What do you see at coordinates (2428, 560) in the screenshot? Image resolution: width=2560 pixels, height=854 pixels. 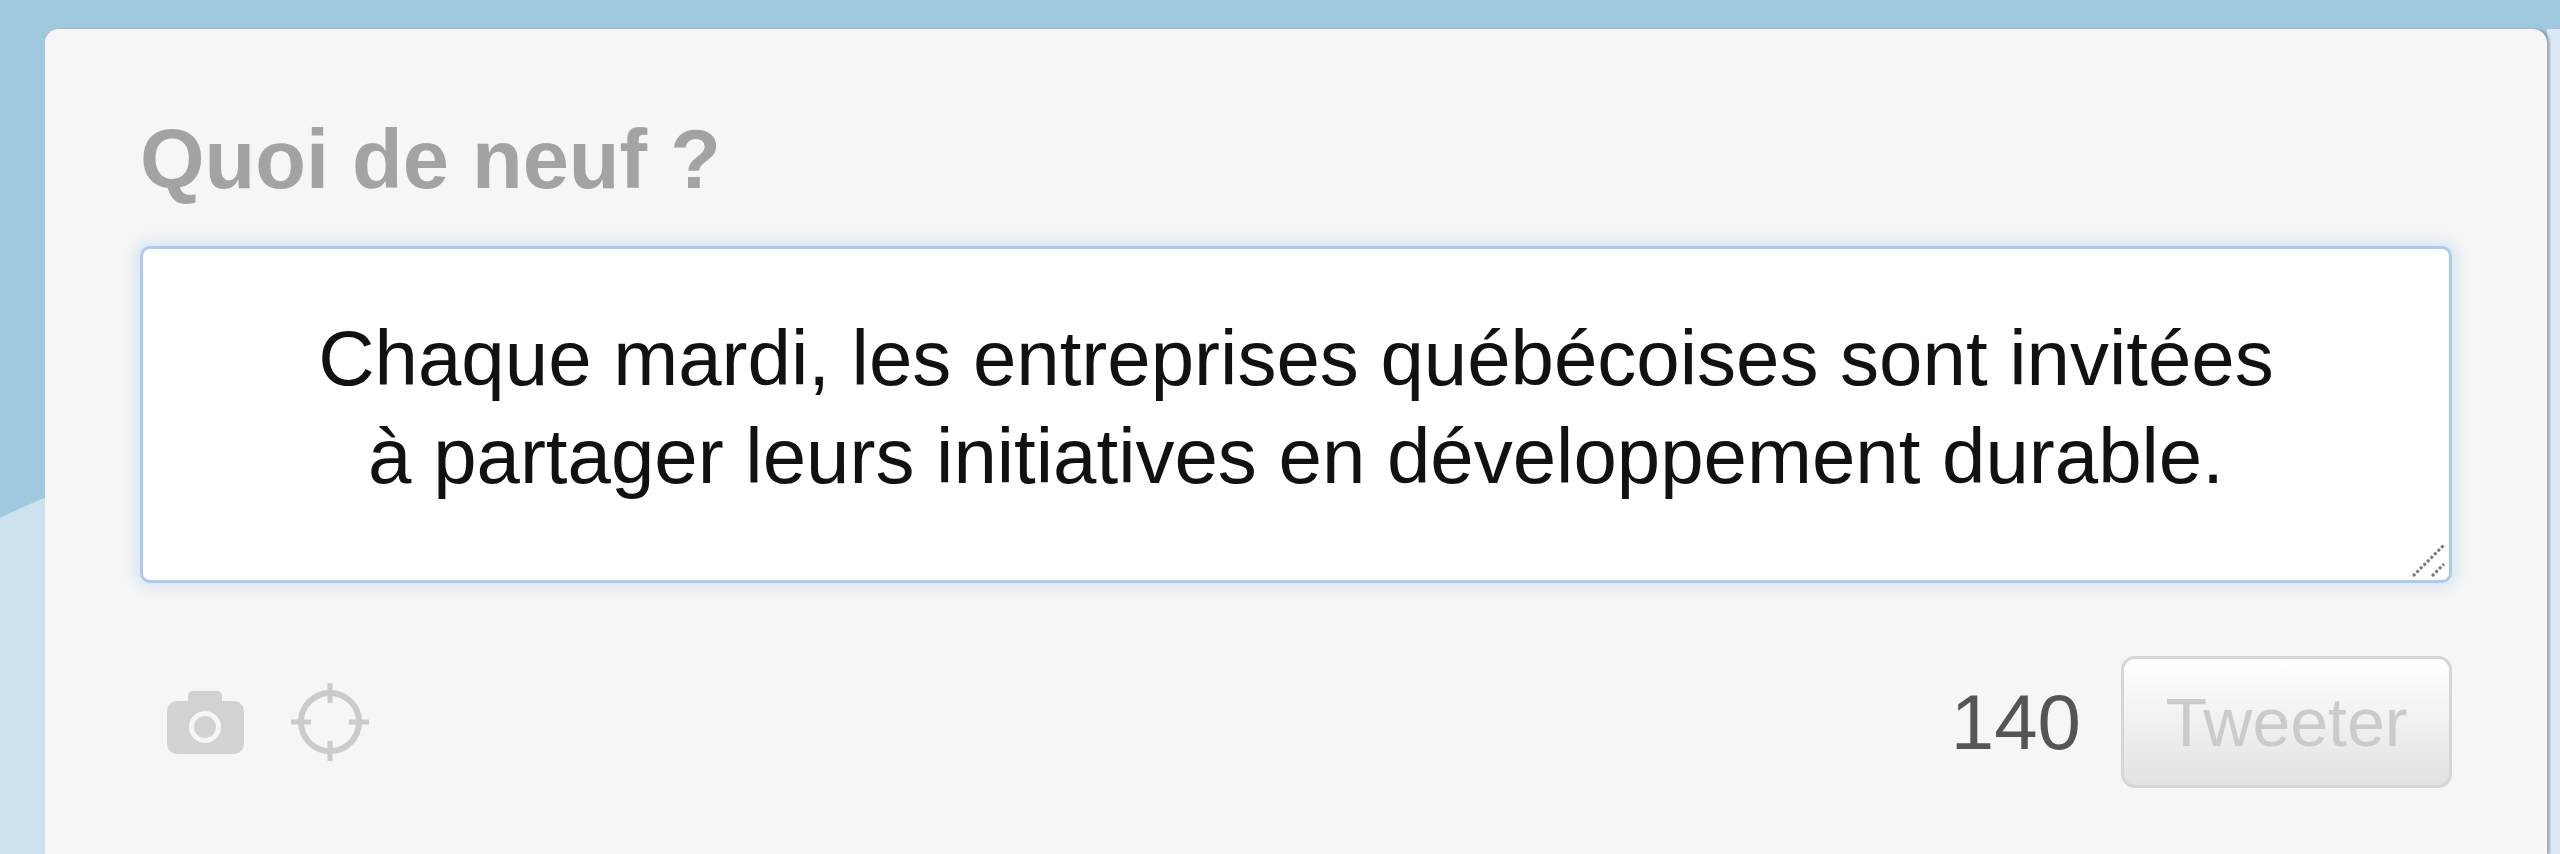 I see `resize-grip-icon` at bounding box center [2428, 560].